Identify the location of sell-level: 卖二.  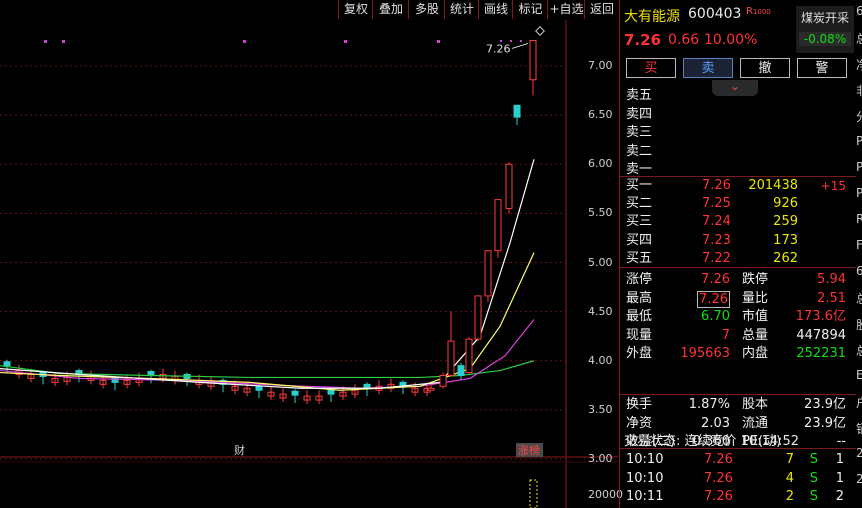
(738, 152).